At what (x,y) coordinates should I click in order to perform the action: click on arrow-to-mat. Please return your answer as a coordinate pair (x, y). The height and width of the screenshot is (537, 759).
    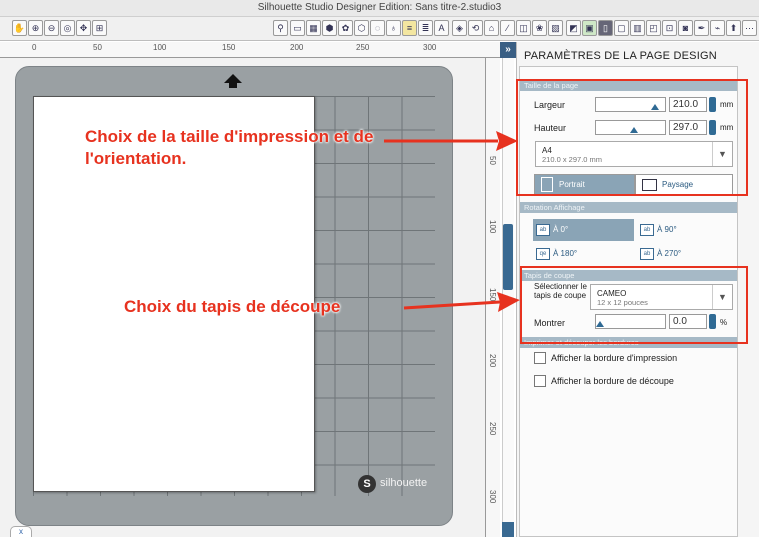
    Looking at the image, I should click on (452, 305).